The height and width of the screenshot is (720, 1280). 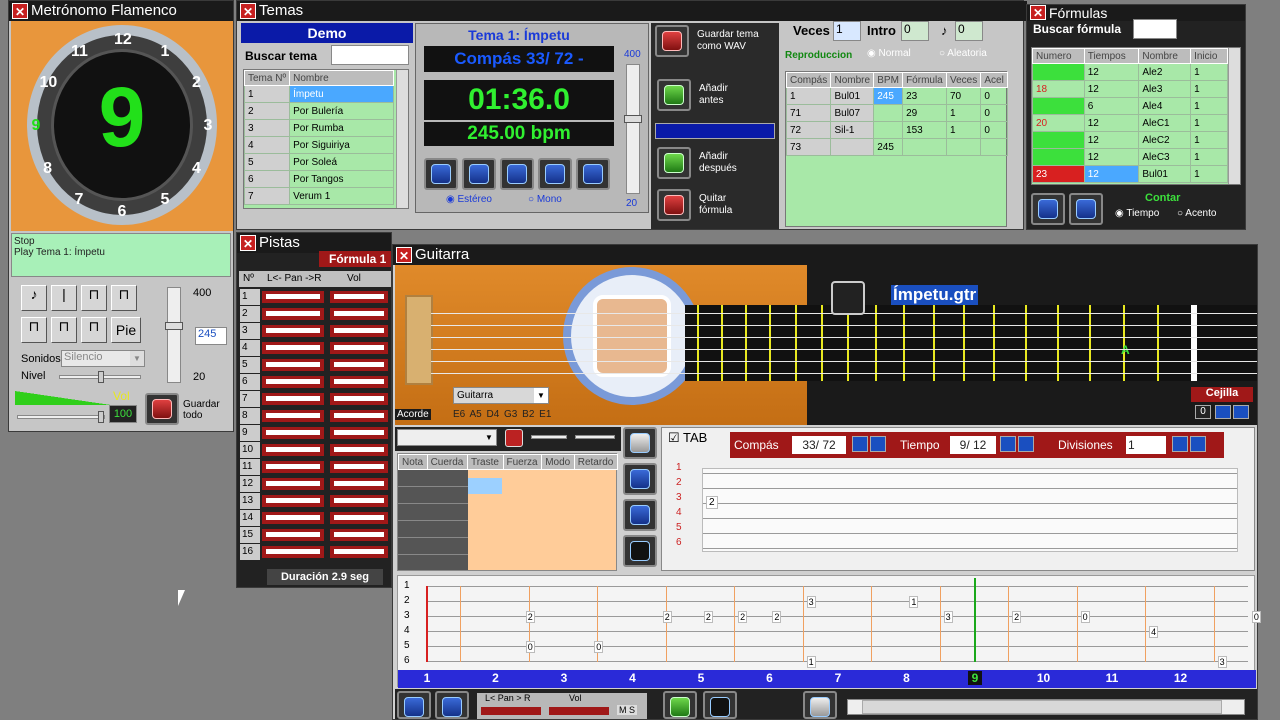 What do you see at coordinates (501, 395) in the screenshot?
I see `instrument-select: Guitarra ▼` at bounding box center [501, 395].